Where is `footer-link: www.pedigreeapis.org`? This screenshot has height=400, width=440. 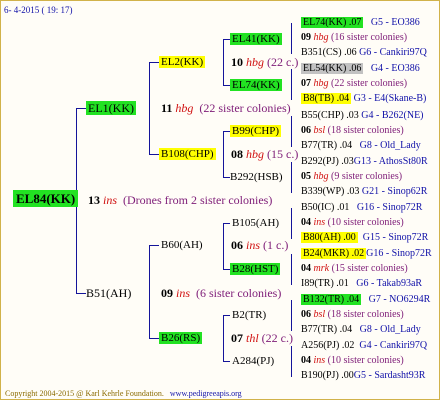
footer-link: www.pedigreeapis.org is located at coordinates (206, 393).